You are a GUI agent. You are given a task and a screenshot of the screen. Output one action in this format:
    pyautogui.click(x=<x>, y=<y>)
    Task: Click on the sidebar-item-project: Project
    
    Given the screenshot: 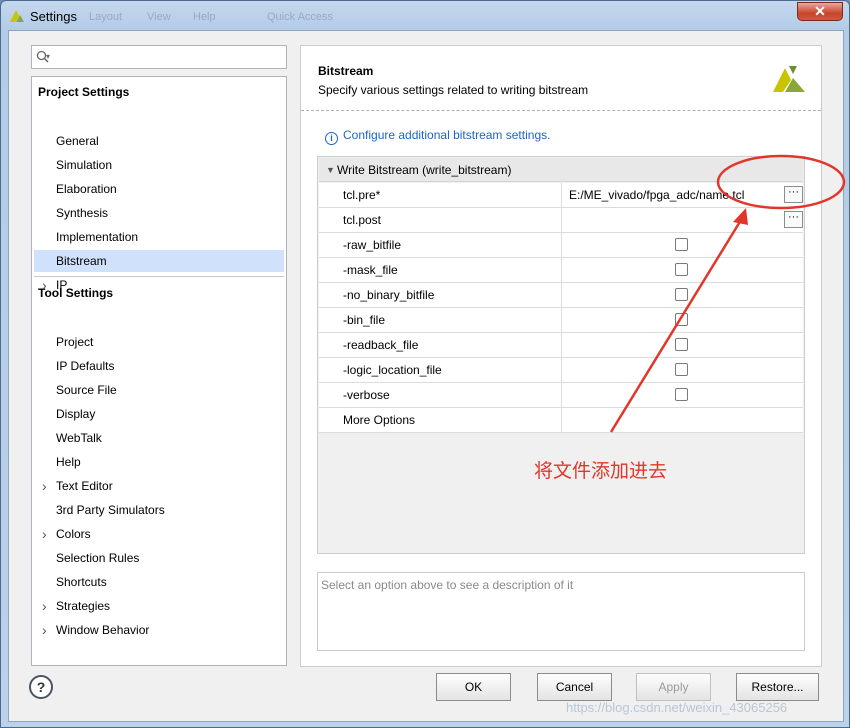 What is the action you would take?
    pyautogui.click(x=159, y=342)
    